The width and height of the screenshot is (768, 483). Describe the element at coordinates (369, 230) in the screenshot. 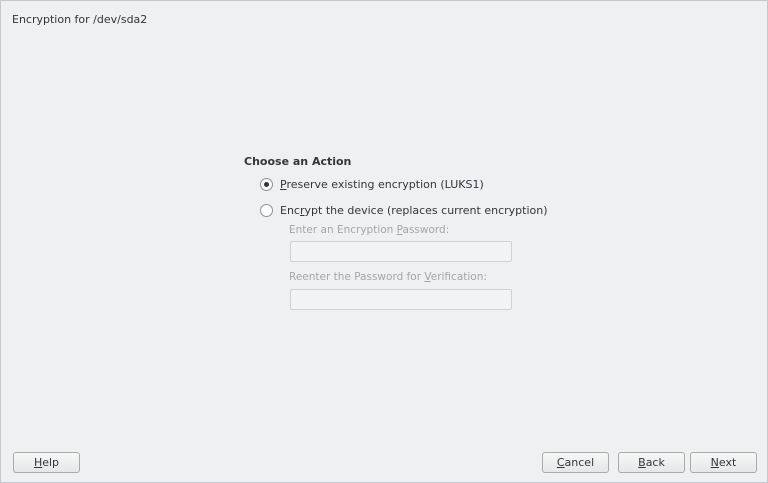

I see `password-label: Enter an Encryption Password:` at that location.